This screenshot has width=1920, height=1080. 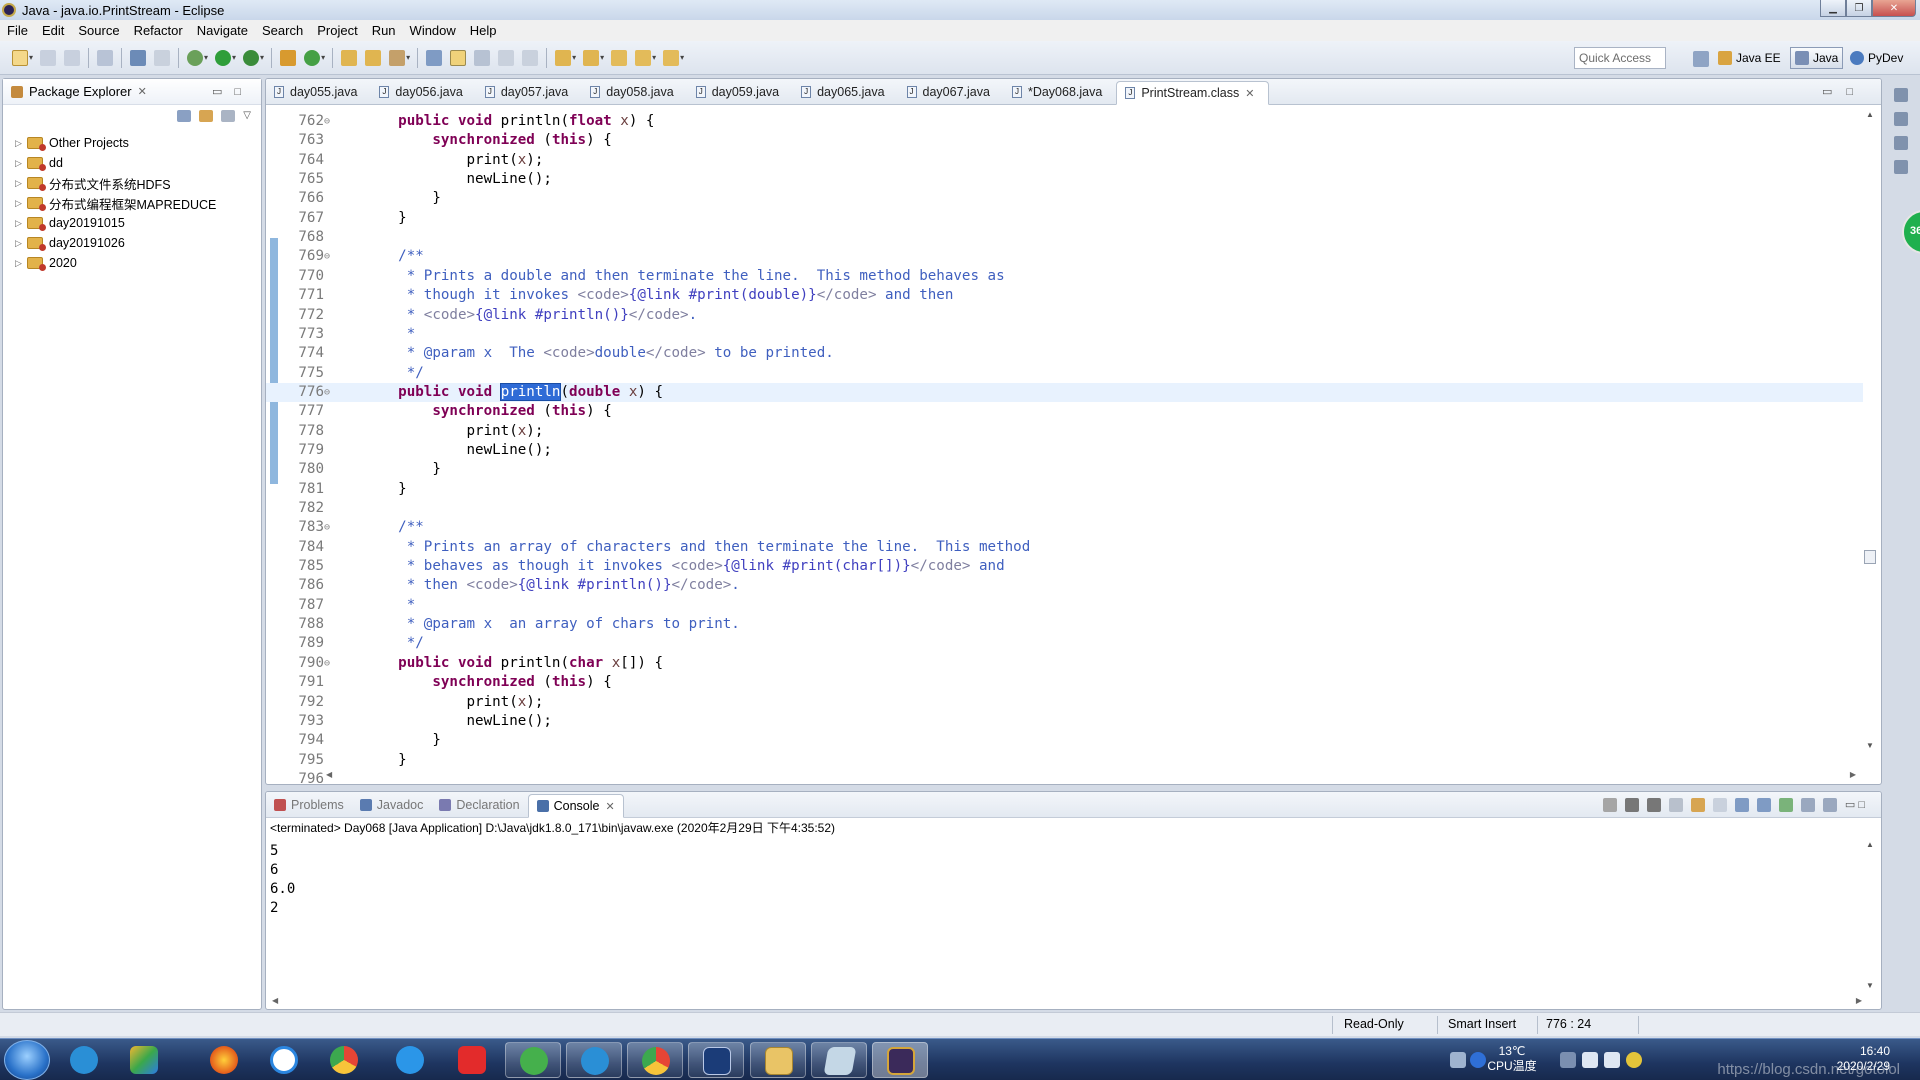 I want to click on previous-annotation-icon, so click(x=591, y=57).